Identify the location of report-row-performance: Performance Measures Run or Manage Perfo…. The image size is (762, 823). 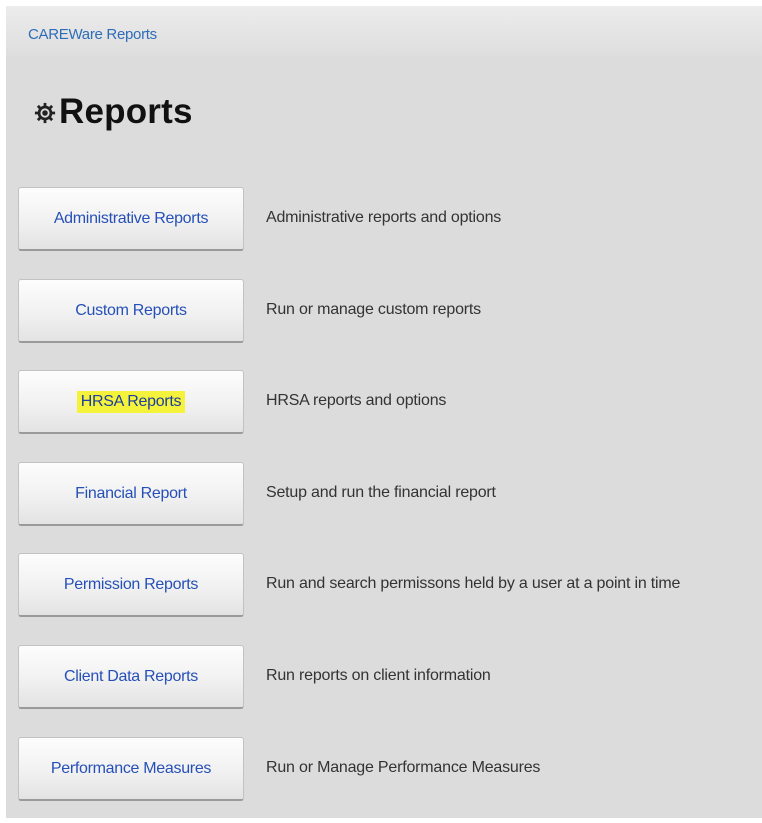
(390, 769).